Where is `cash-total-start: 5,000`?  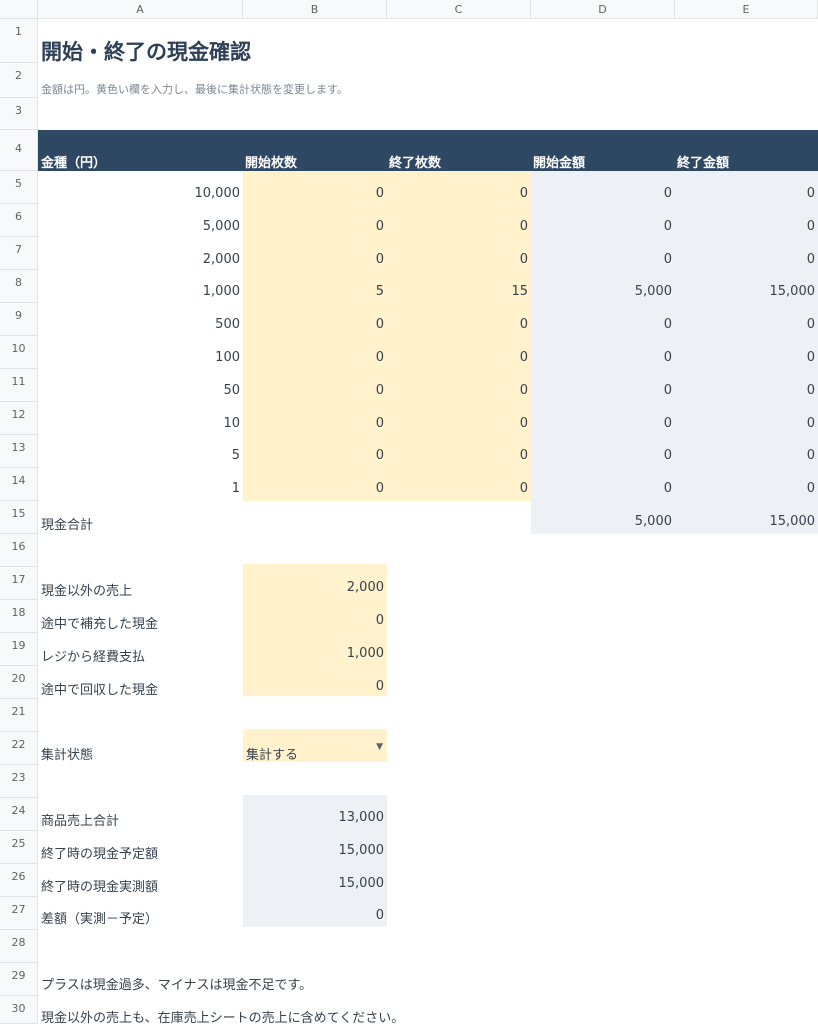
cash-total-start: 5,000 is located at coordinates (603, 521).